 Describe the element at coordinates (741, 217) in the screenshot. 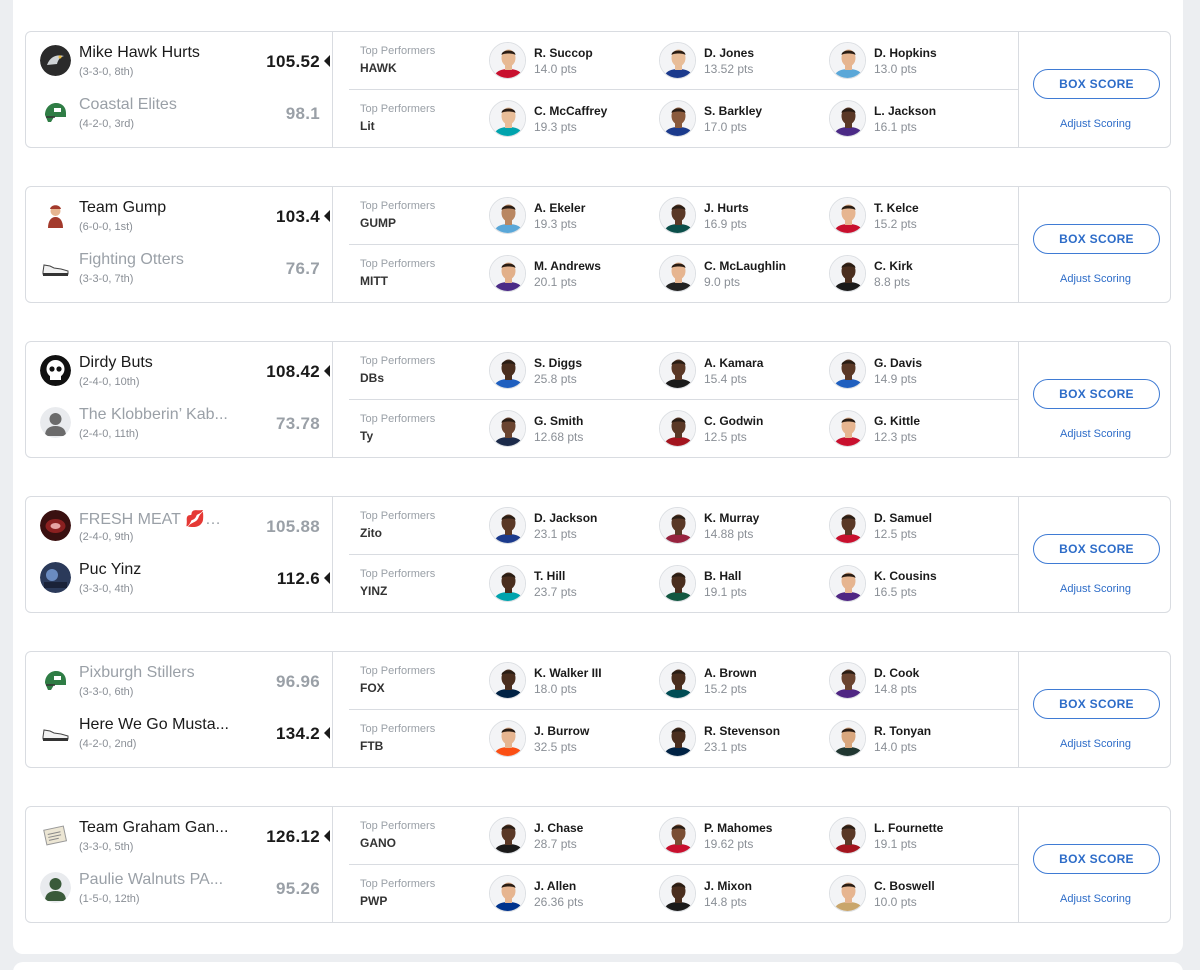

I see `player-card: J. Hurts 16.9 pts` at that location.